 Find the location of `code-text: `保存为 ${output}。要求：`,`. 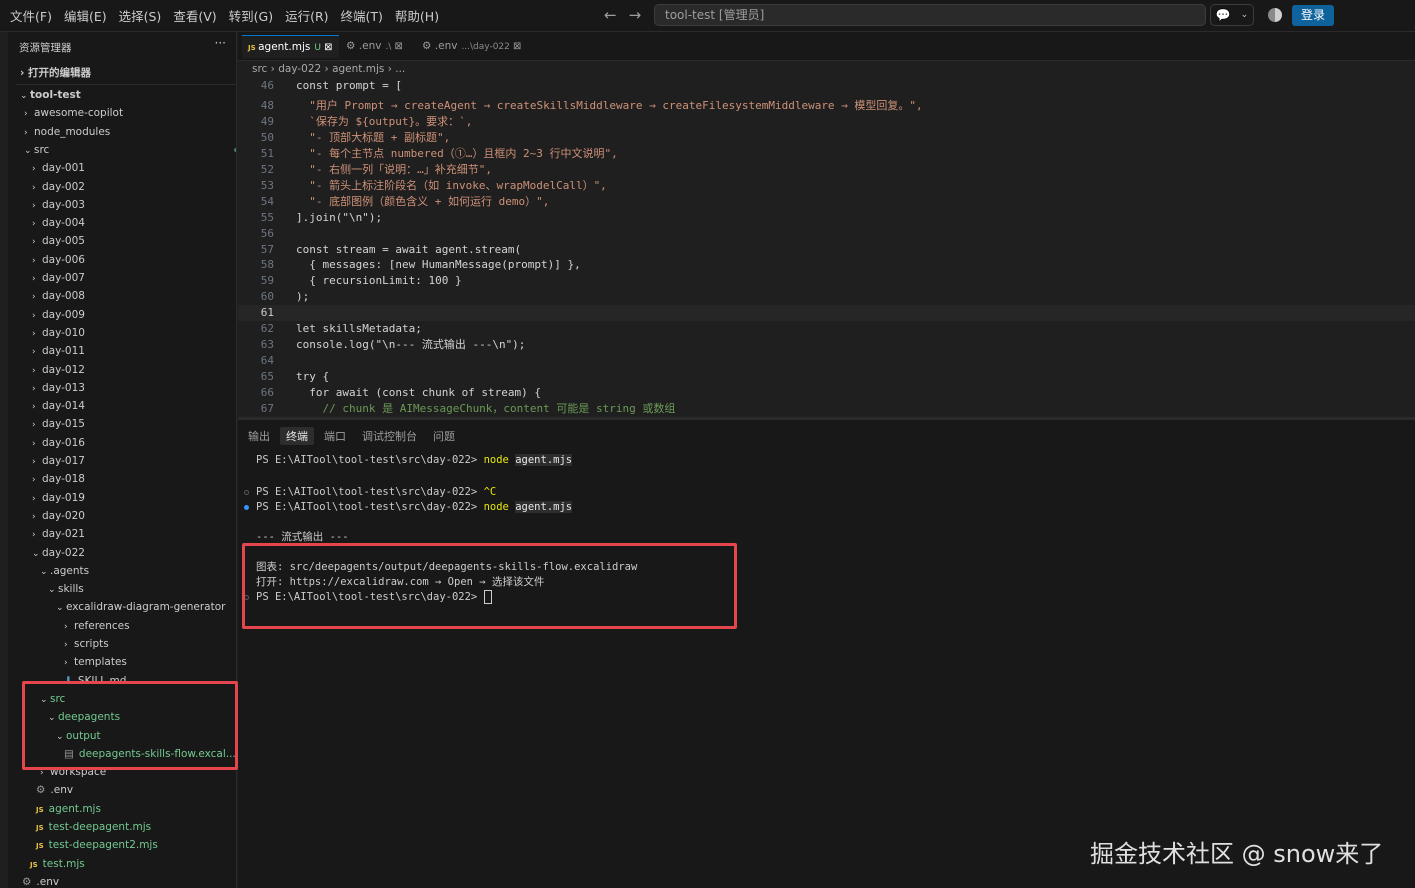

code-text: `保存为 ${output}。要求：`, is located at coordinates (384, 121).